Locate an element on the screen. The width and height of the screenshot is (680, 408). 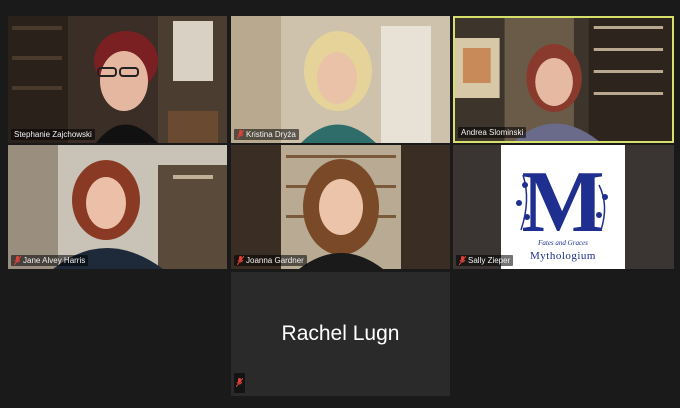
logo-wordmark: Mythologium is located at coordinates (563, 256).